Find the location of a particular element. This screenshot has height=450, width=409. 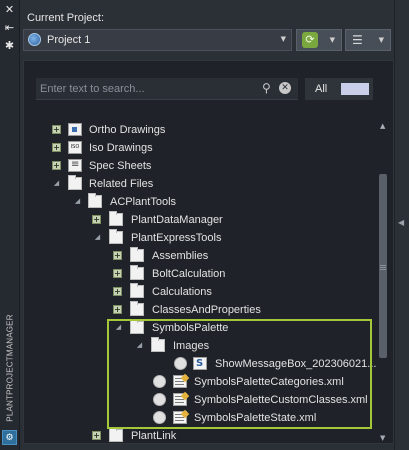

tree-item-symbolspalettestate: SymbolsPaletteState.xml is located at coordinates (200, 418).